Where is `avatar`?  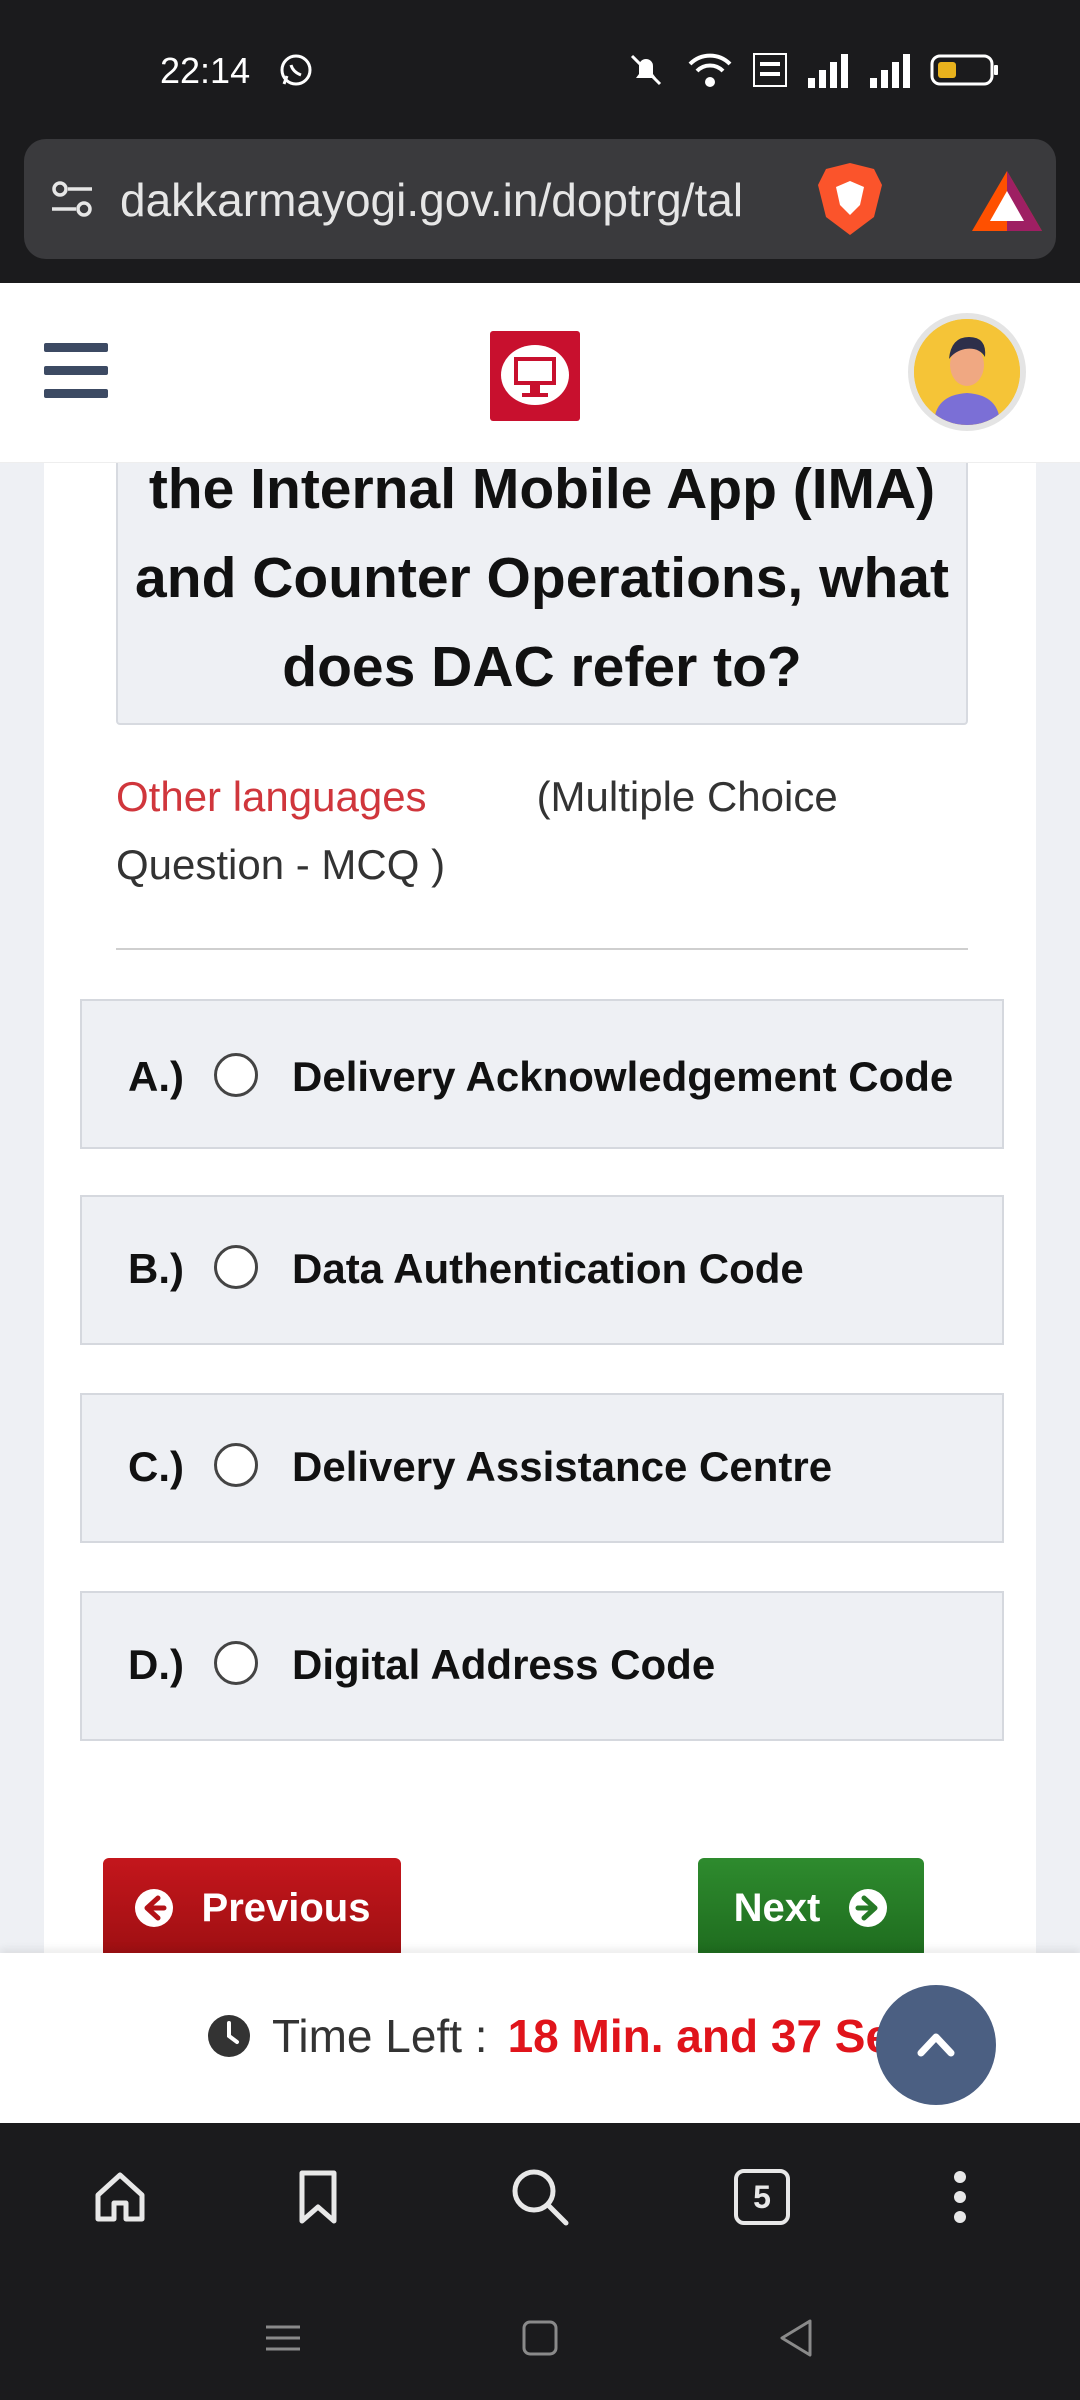
avatar is located at coordinates (967, 372).